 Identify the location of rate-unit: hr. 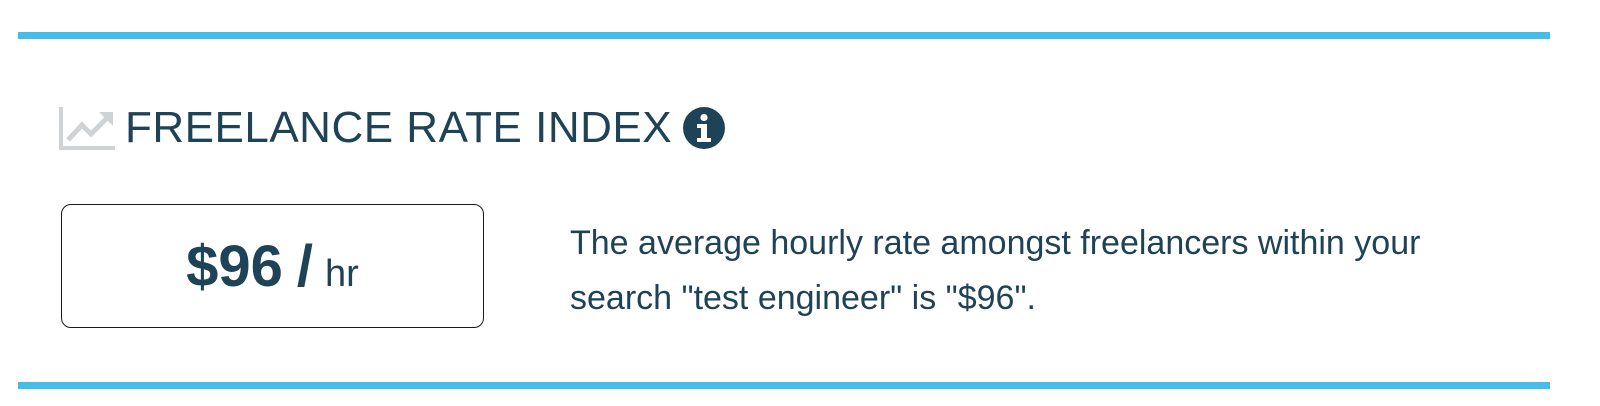
(342, 273).